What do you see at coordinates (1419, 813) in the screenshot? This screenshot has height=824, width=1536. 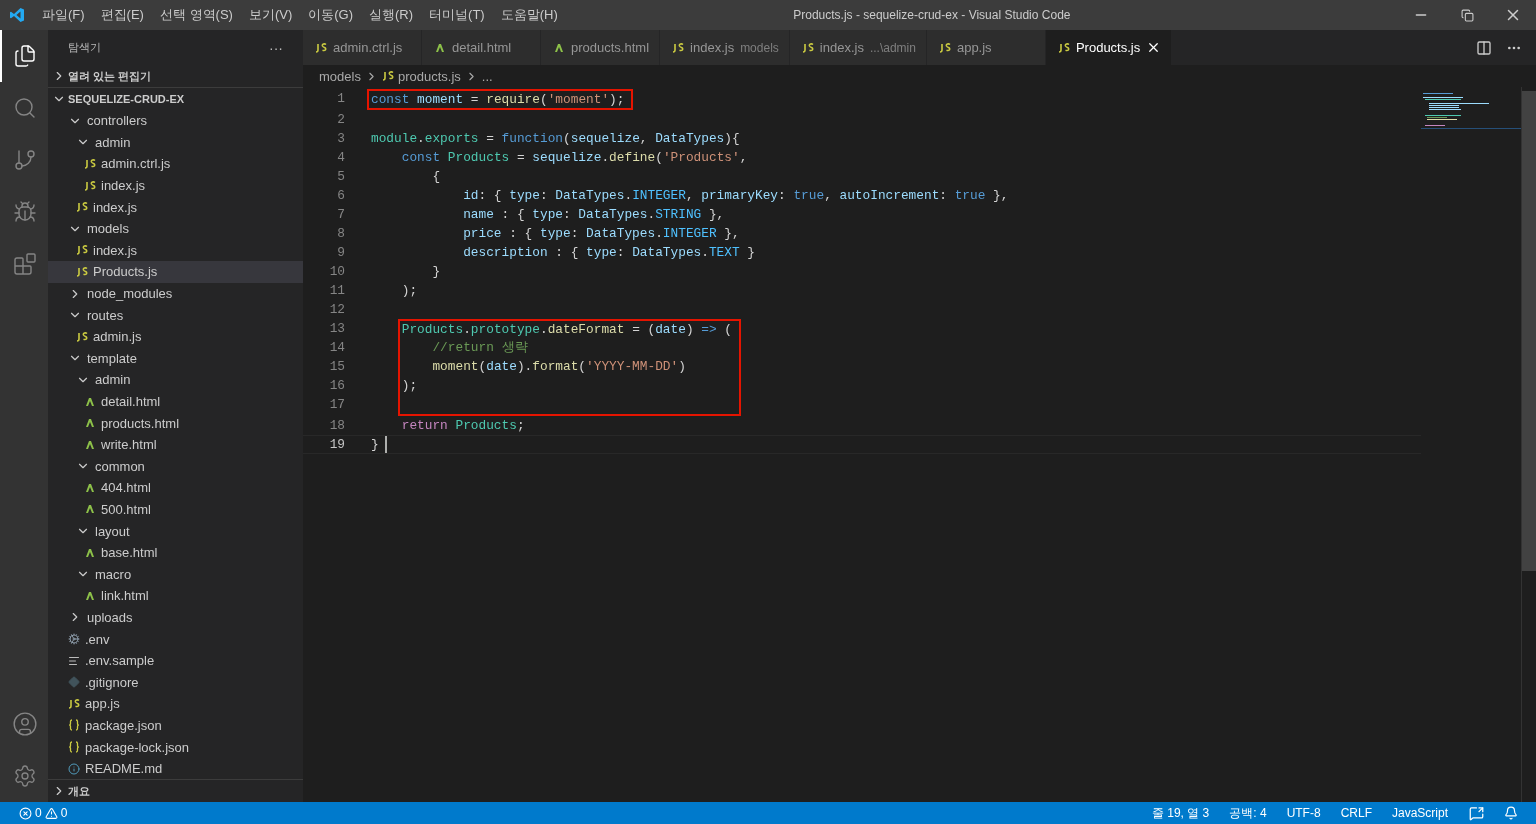 I see `status-item: JavaScript` at bounding box center [1419, 813].